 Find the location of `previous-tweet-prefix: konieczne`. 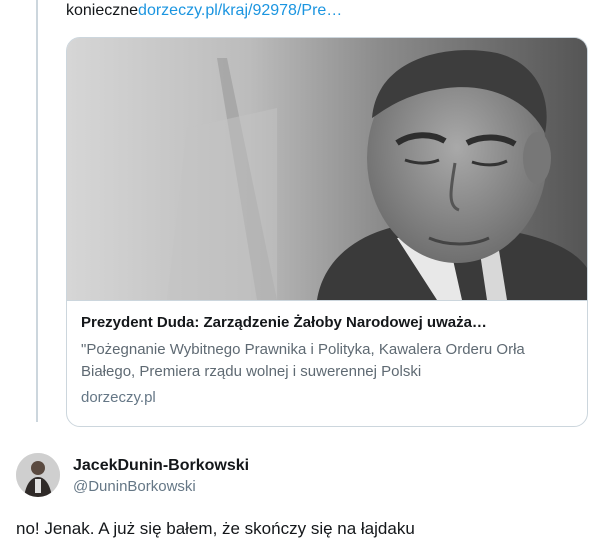

previous-tweet-prefix: konieczne is located at coordinates (102, 10).